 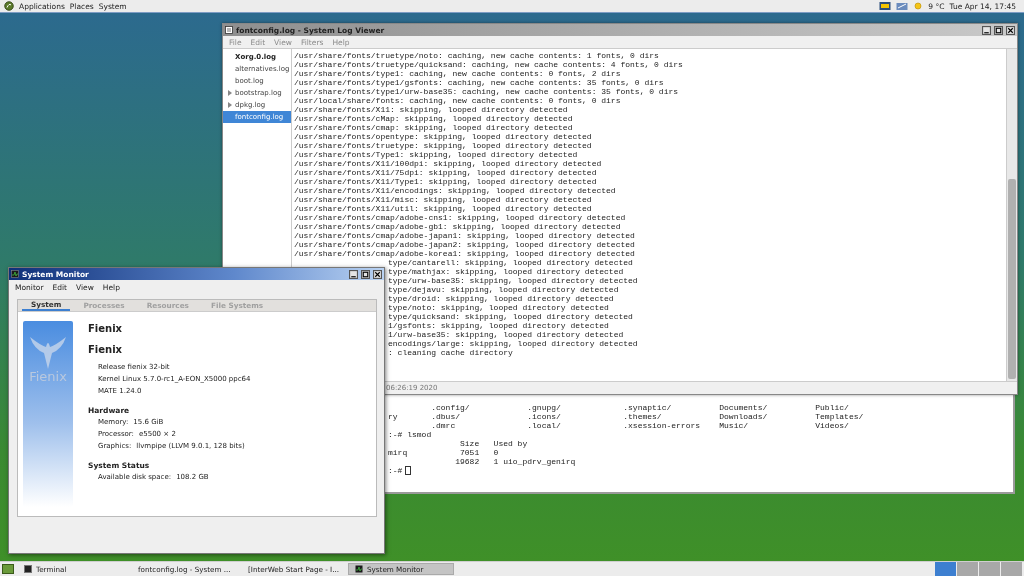 What do you see at coordinates (479, 82) in the screenshot?
I see `log-line: /usr/share/fonts/type1/gsfonts: caching, new cache contents: 35 fonts, 0 dirs` at bounding box center [479, 82].